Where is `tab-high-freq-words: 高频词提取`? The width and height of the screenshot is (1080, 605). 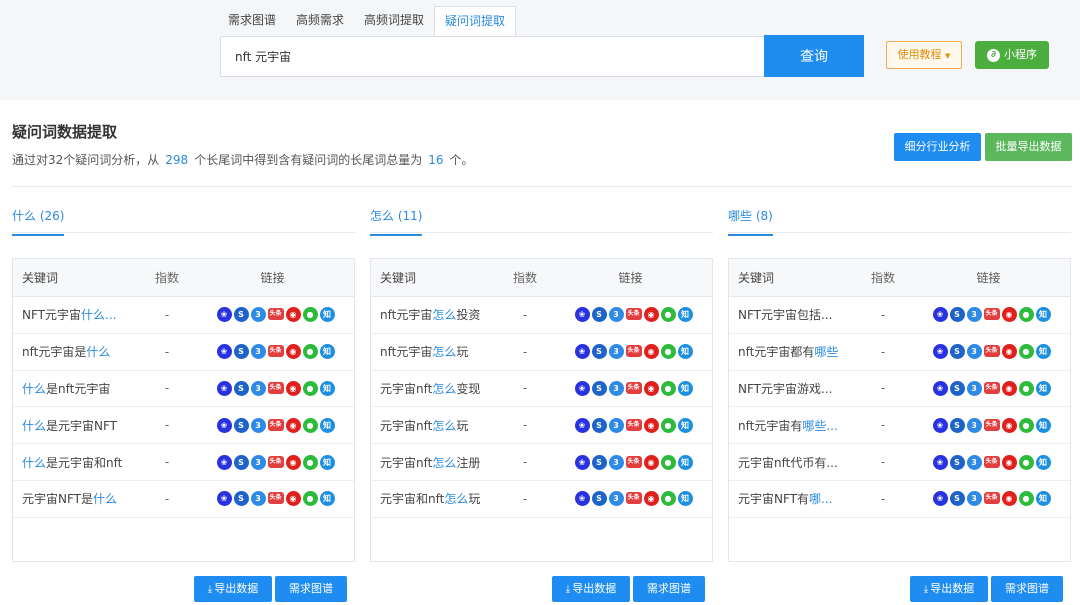 tab-high-freq-words: 高频词提取 is located at coordinates (394, 21).